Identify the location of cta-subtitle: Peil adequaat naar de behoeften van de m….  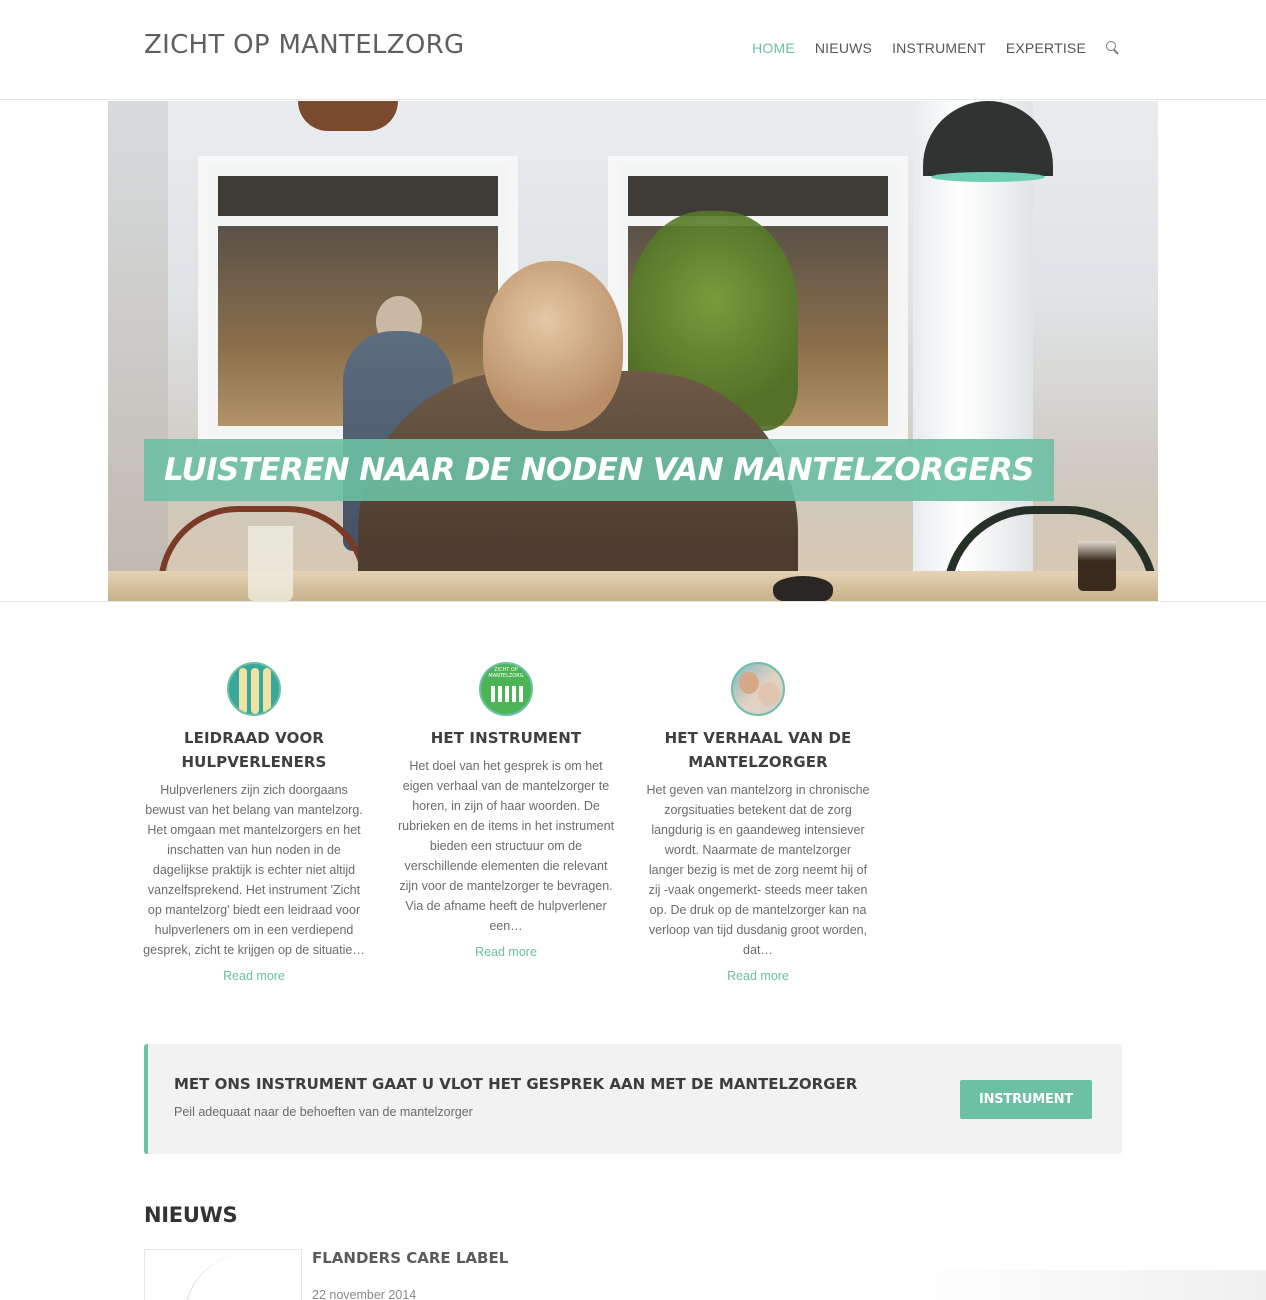
(323, 1112).